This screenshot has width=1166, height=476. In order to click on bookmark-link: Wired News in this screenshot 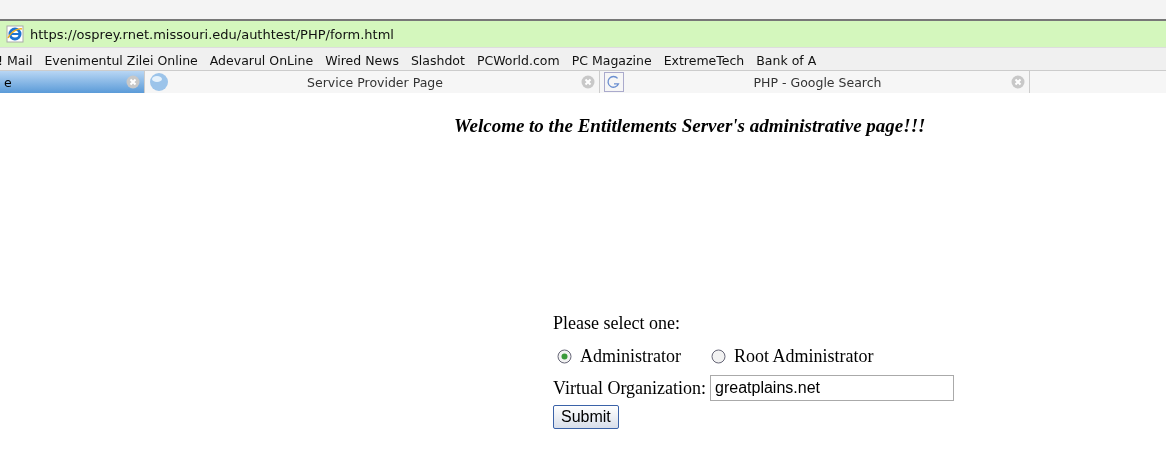, I will do `click(362, 60)`.